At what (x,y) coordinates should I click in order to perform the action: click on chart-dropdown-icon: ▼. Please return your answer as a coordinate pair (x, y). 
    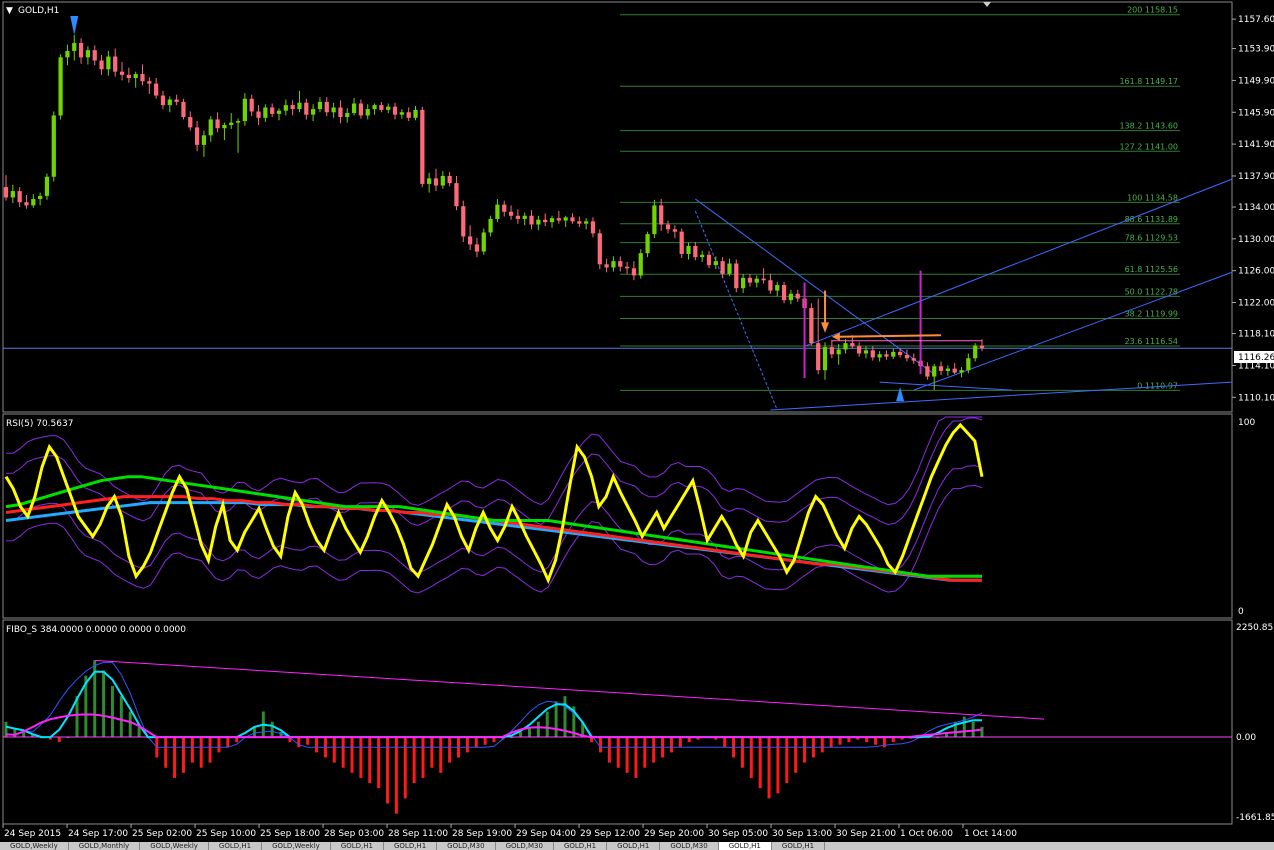
    Looking at the image, I should click on (9, 11).